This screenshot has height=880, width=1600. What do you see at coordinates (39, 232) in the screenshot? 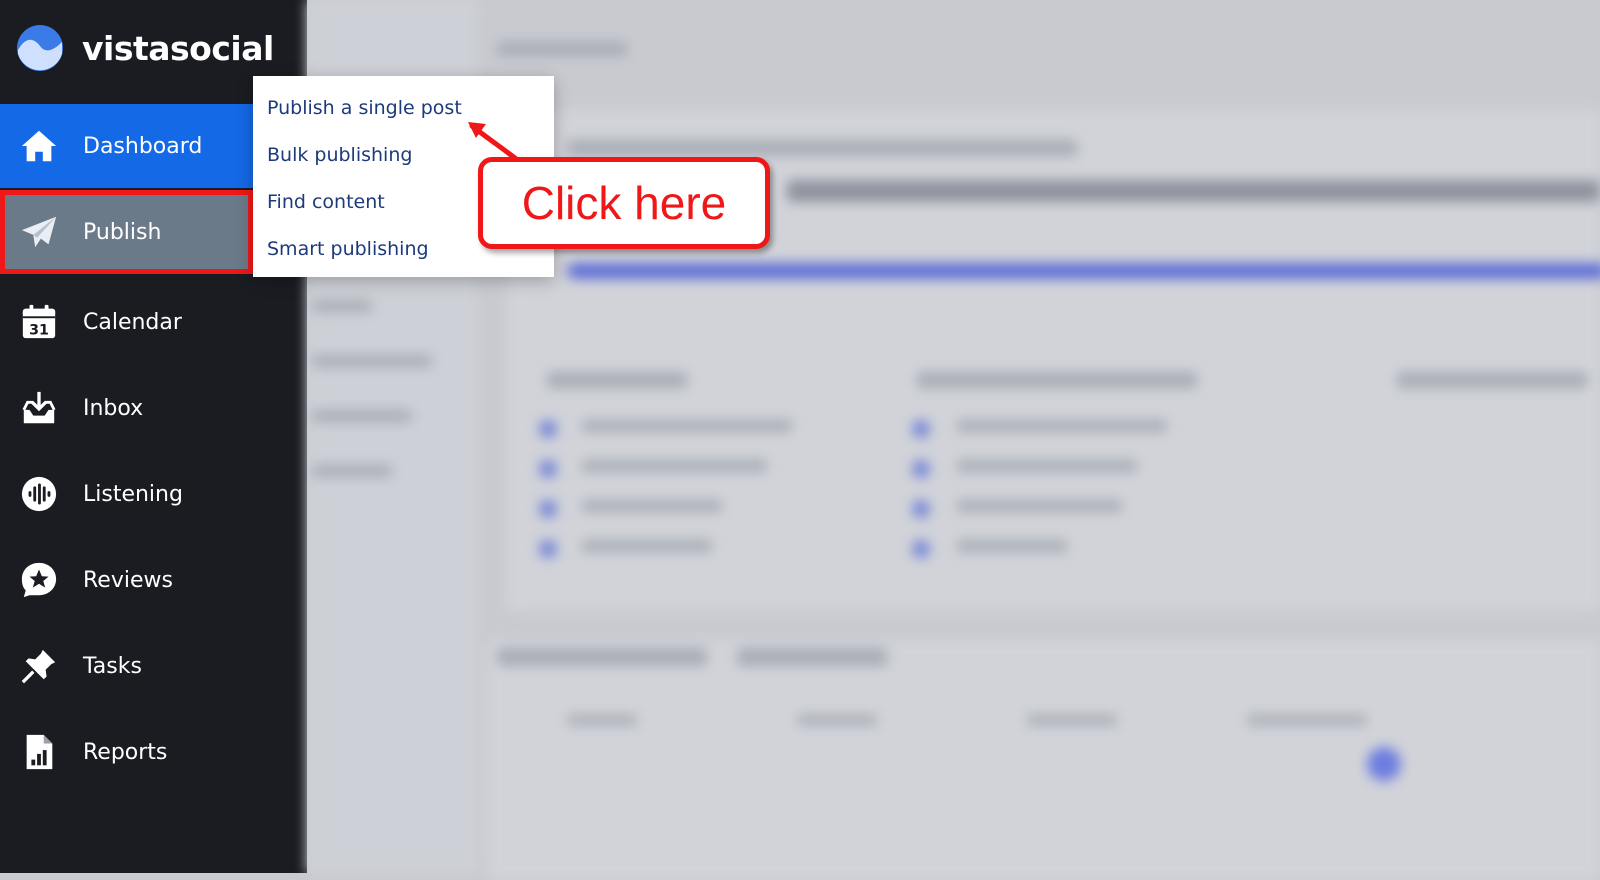
I see `paper-plane-icon` at bounding box center [39, 232].